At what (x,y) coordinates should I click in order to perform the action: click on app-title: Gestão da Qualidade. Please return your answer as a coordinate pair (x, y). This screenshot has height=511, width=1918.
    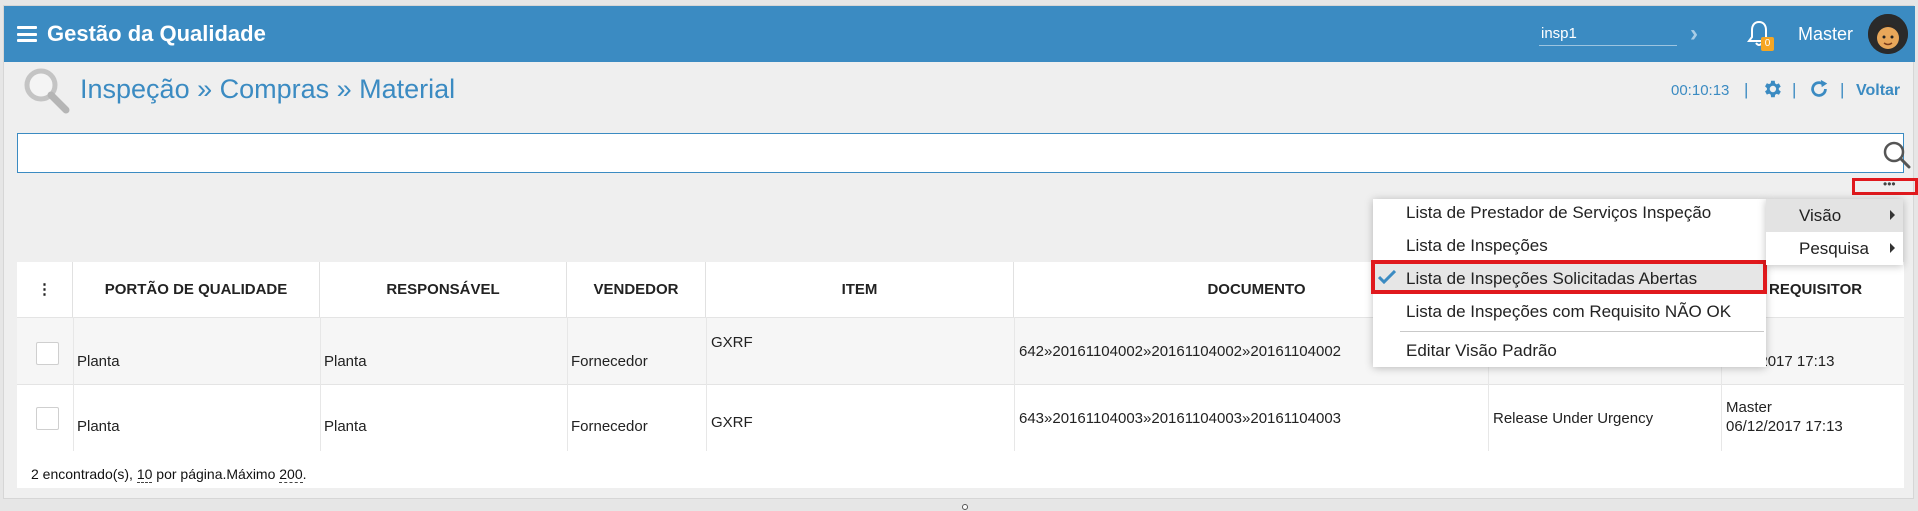
    Looking at the image, I should click on (156, 33).